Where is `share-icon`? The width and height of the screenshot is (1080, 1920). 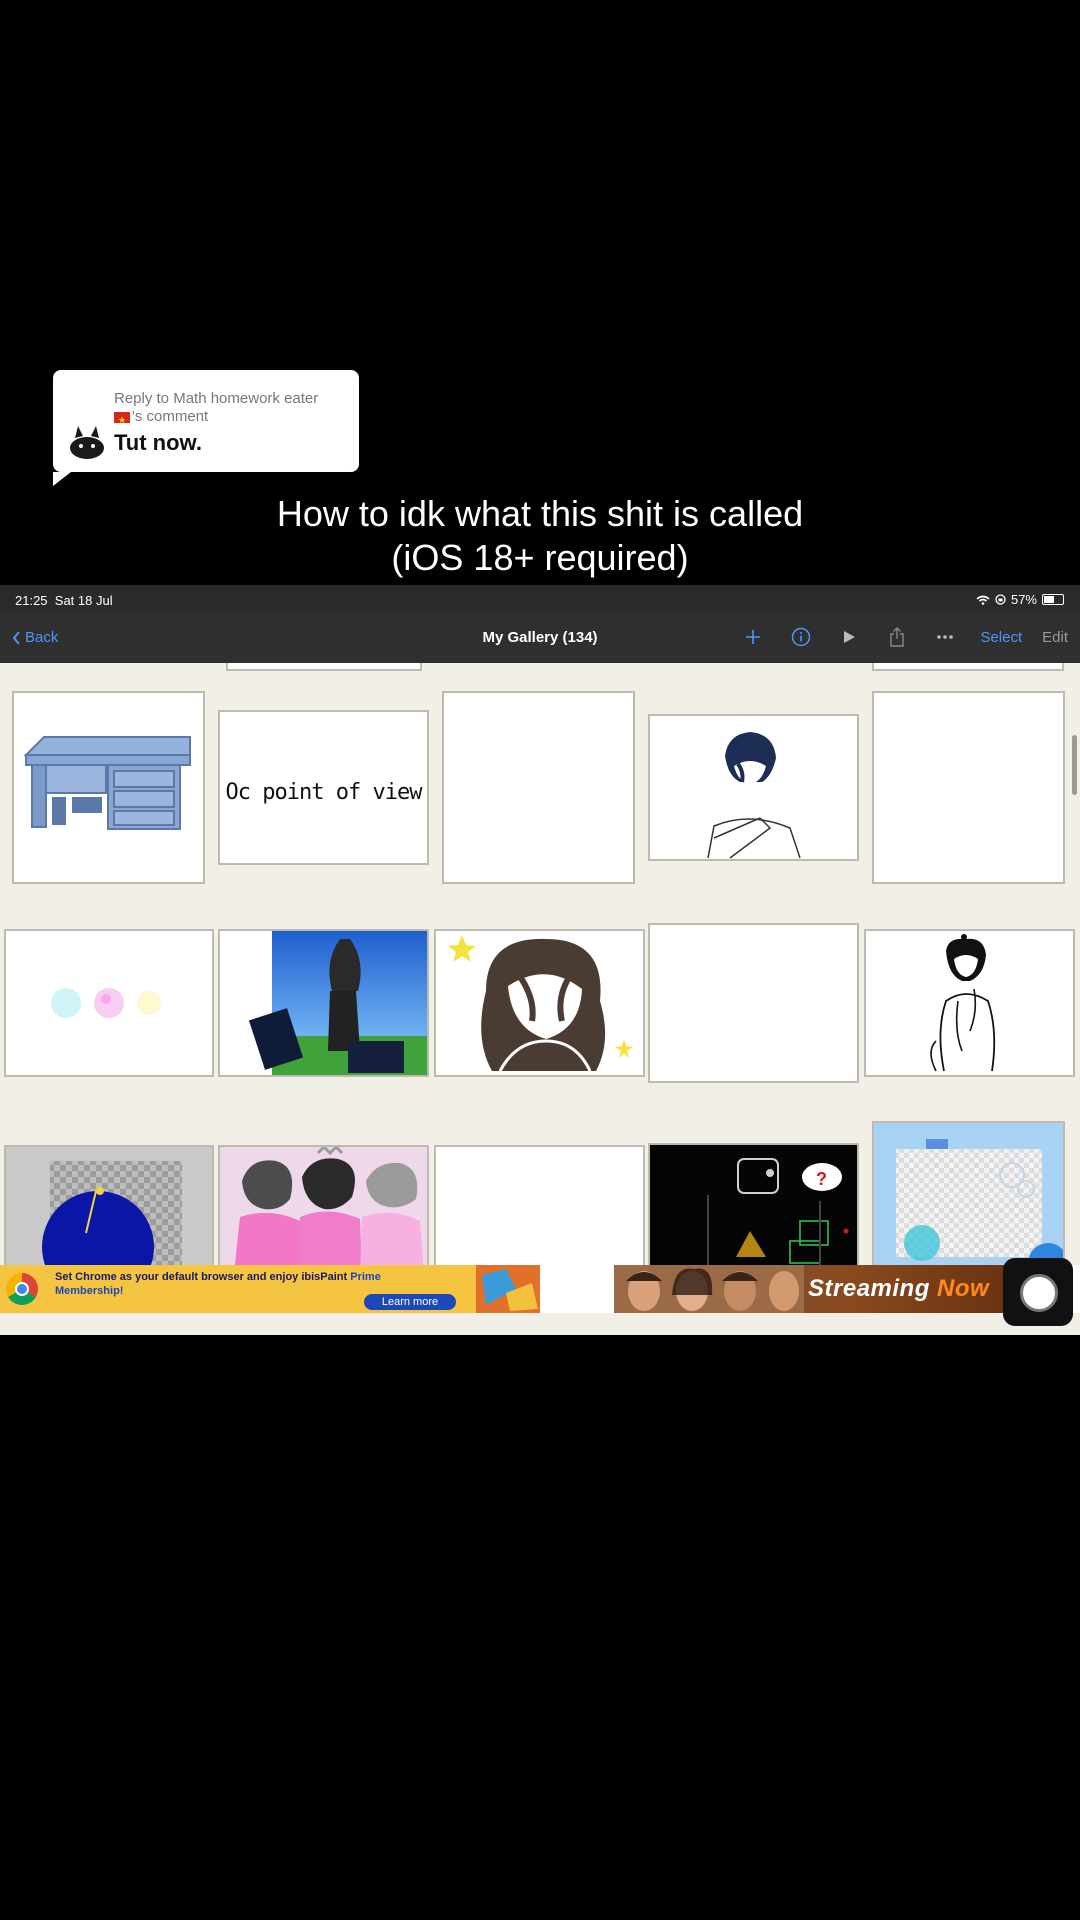 share-icon is located at coordinates (897, 637).